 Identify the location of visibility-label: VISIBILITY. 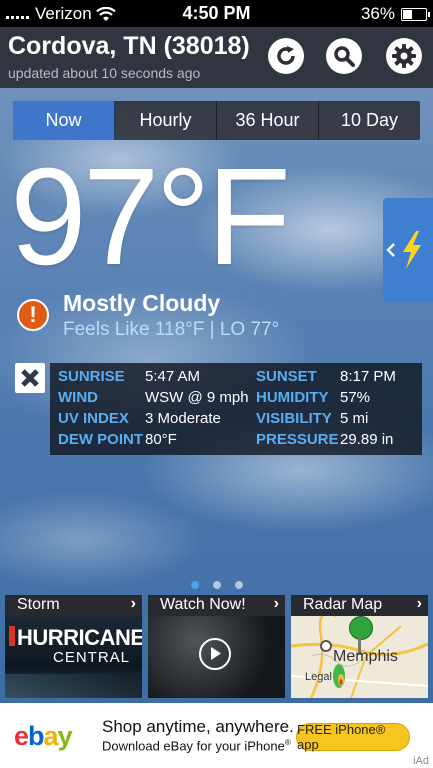
(294, 418).